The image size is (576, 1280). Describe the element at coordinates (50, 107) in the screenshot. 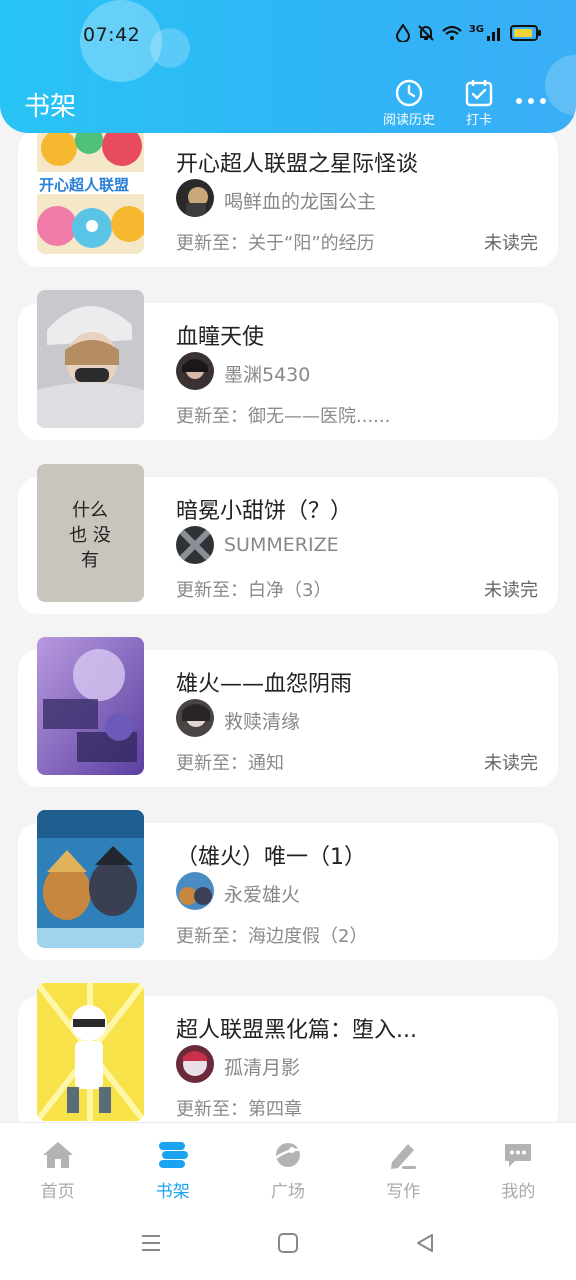

I see `page-title: 书架` at that location.